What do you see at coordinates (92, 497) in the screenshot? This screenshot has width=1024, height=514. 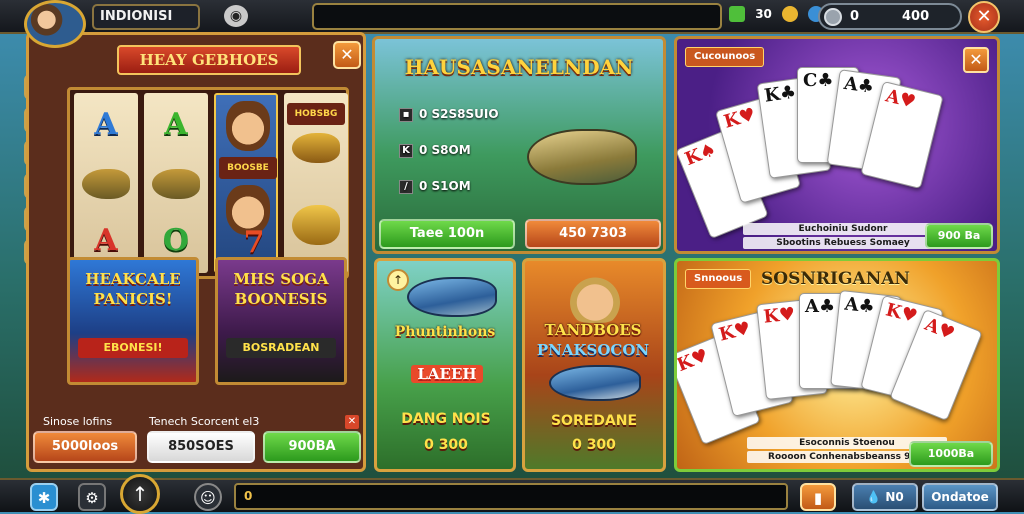 I see `gear-icon: ⚙` at bounding box center [92, 497].